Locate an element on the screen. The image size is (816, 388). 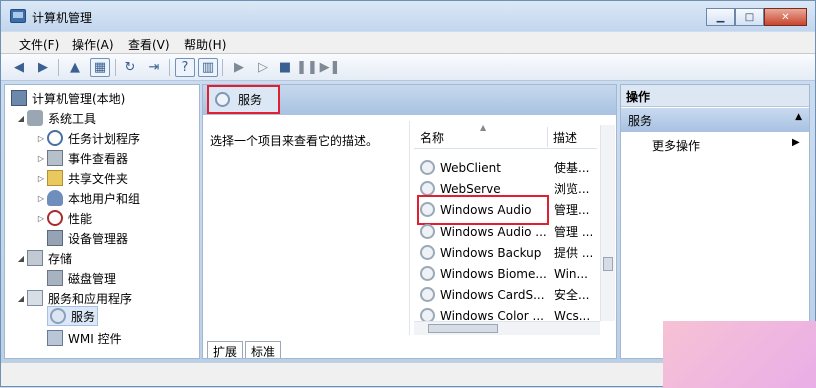
tab-standard: 标准 is located at coordinates (263, 350).